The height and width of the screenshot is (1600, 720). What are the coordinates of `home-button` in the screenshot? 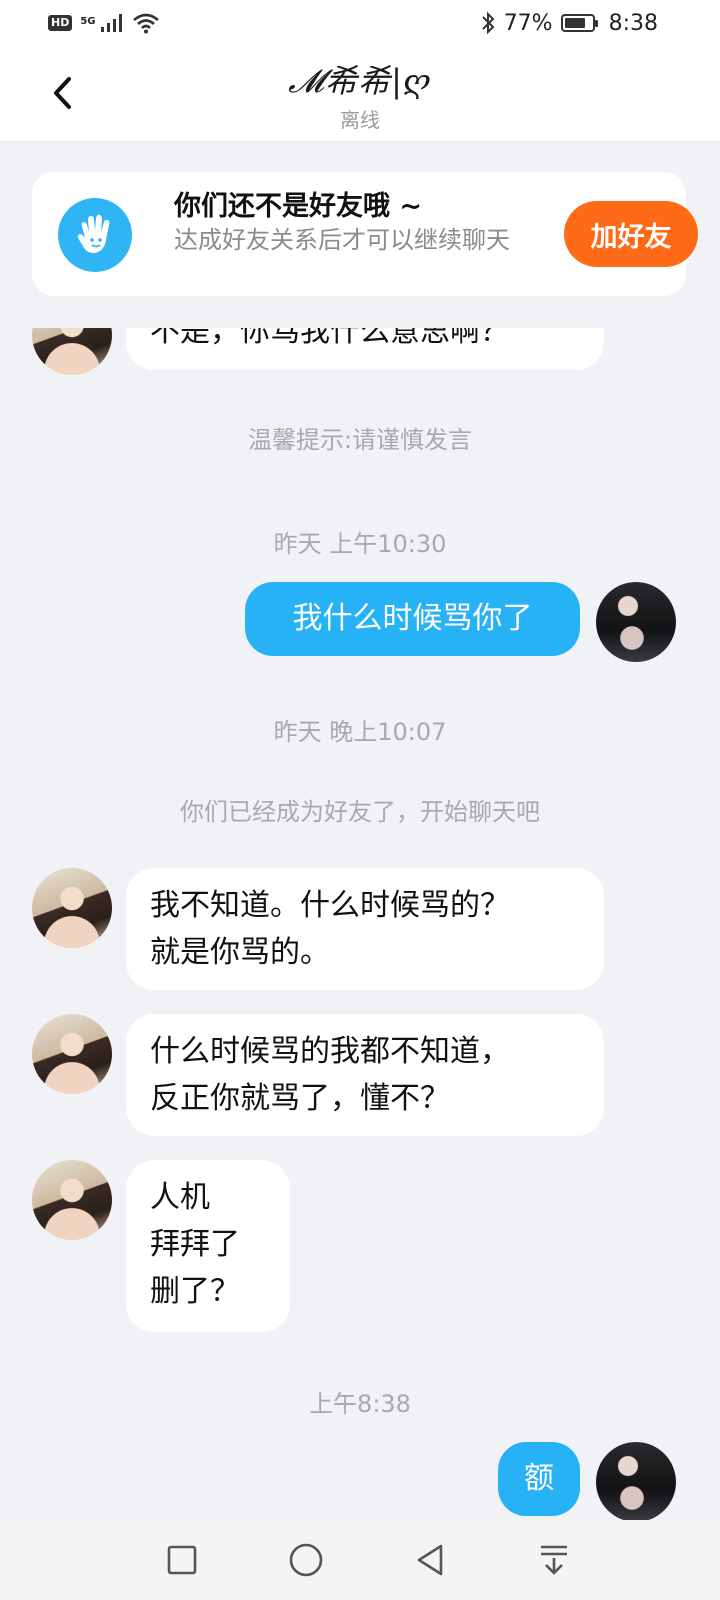 It's located at (306, 1560).